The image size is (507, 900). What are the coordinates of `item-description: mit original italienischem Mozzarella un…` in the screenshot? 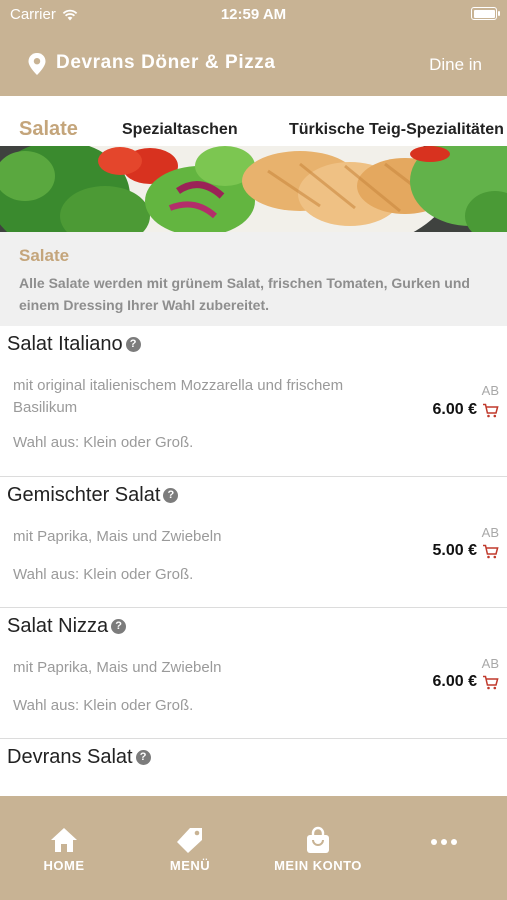 It's located at (178, 396).